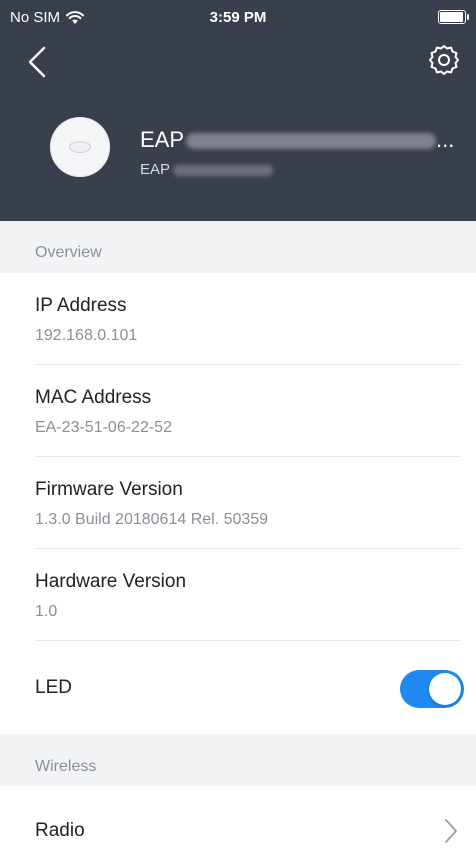  Describe the element at coordinates (46, 611) in the screenshot. I see `hardware-version-value: 1.0` at that location.